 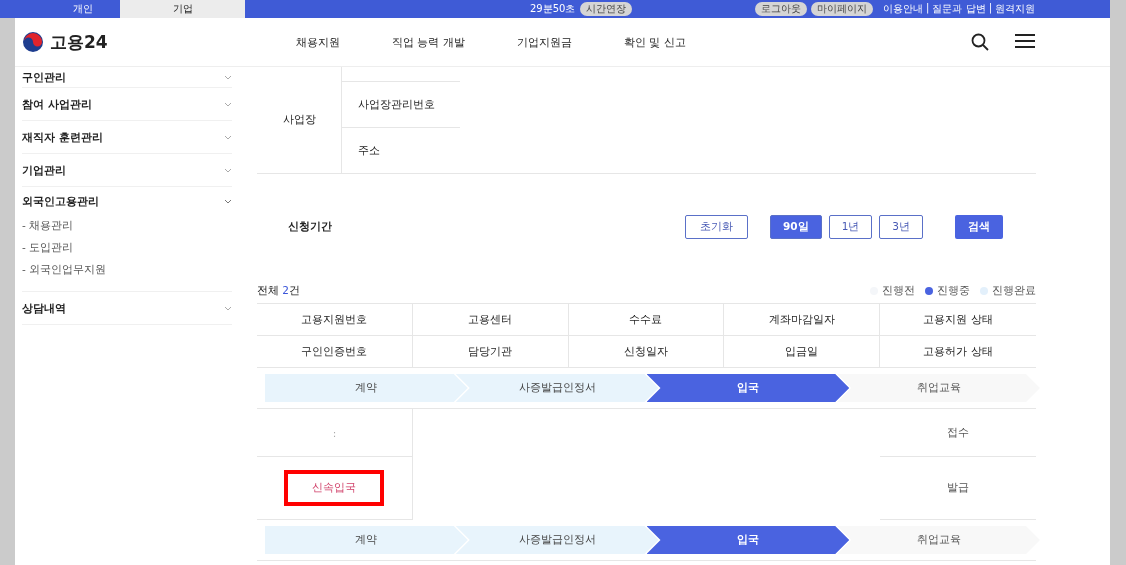 I want to click on user-type-tab: 개인, so click(x=82, y=9).